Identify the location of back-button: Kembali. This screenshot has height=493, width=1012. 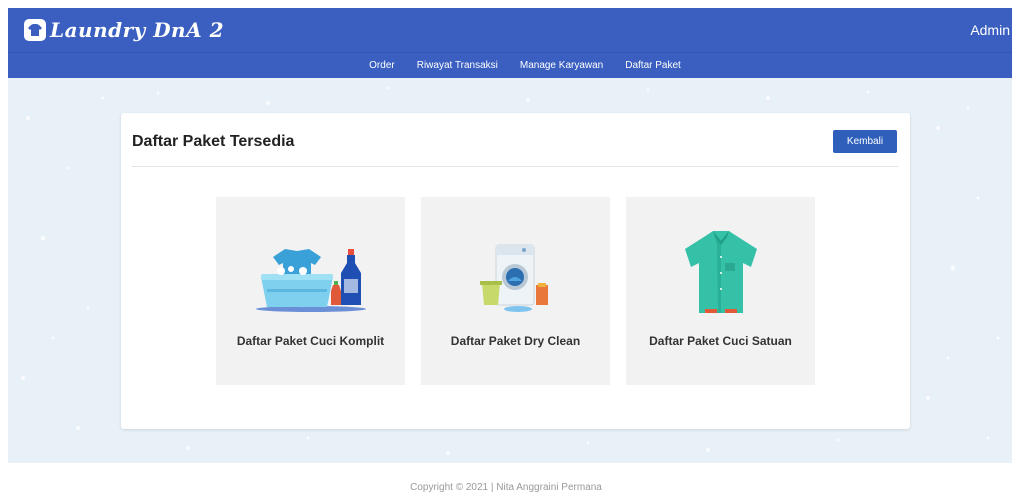
(865, 141).